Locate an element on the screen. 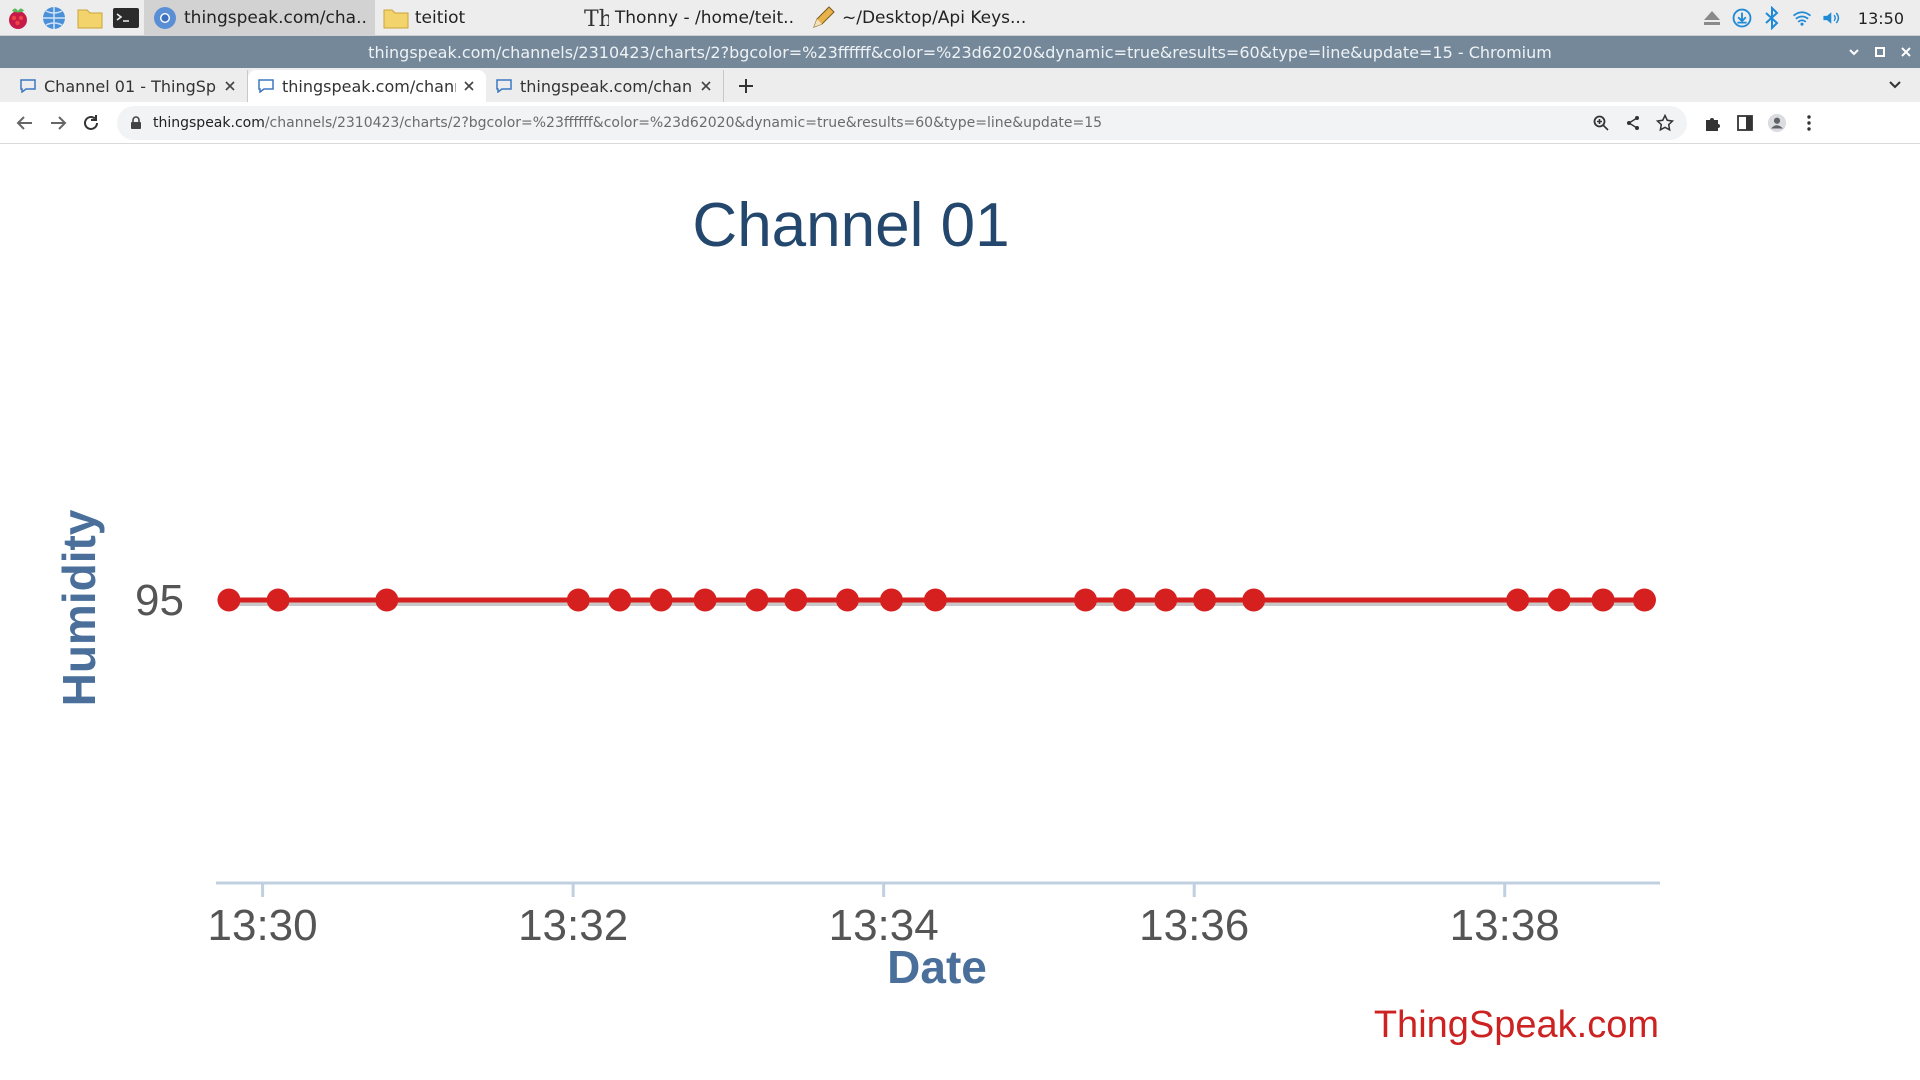  raspberry-menu-icon is located at coordinates (18, 18).